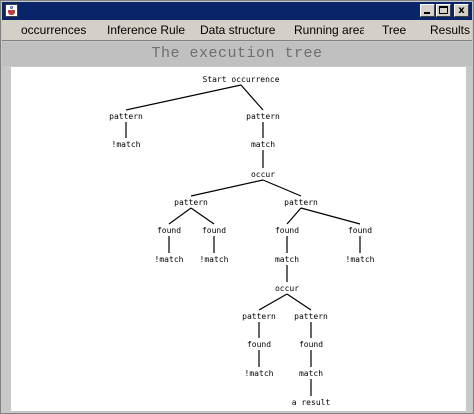 This screenshot has width=474, height=414. Describe the element at coordinates (427, 10) in the screenshot. I see `minimize-button` at that location.